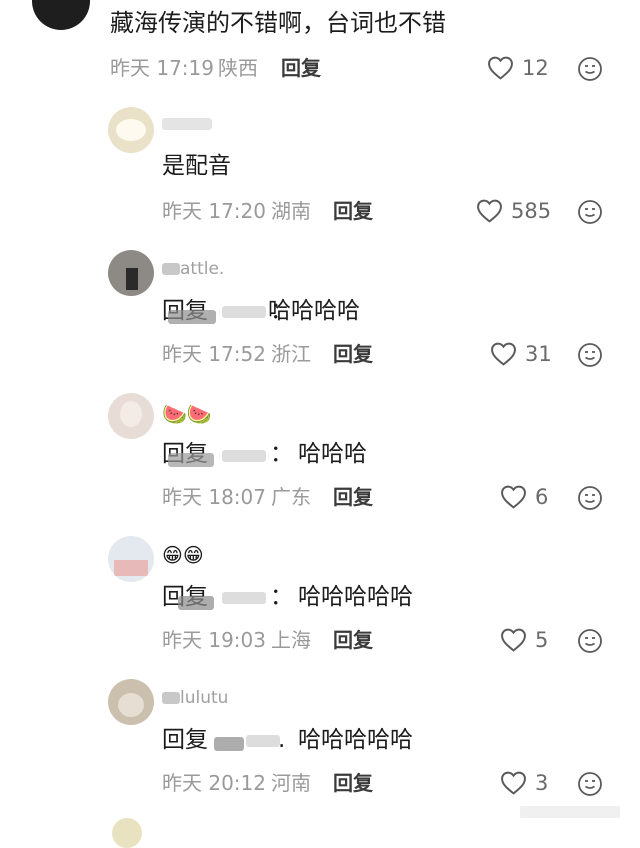  What do you see at coordinates (278, 23) in the screenshot?
I see `top-comment-text: 藏海传演的不错啊，台词也不错` at bounding box center [278, 23].